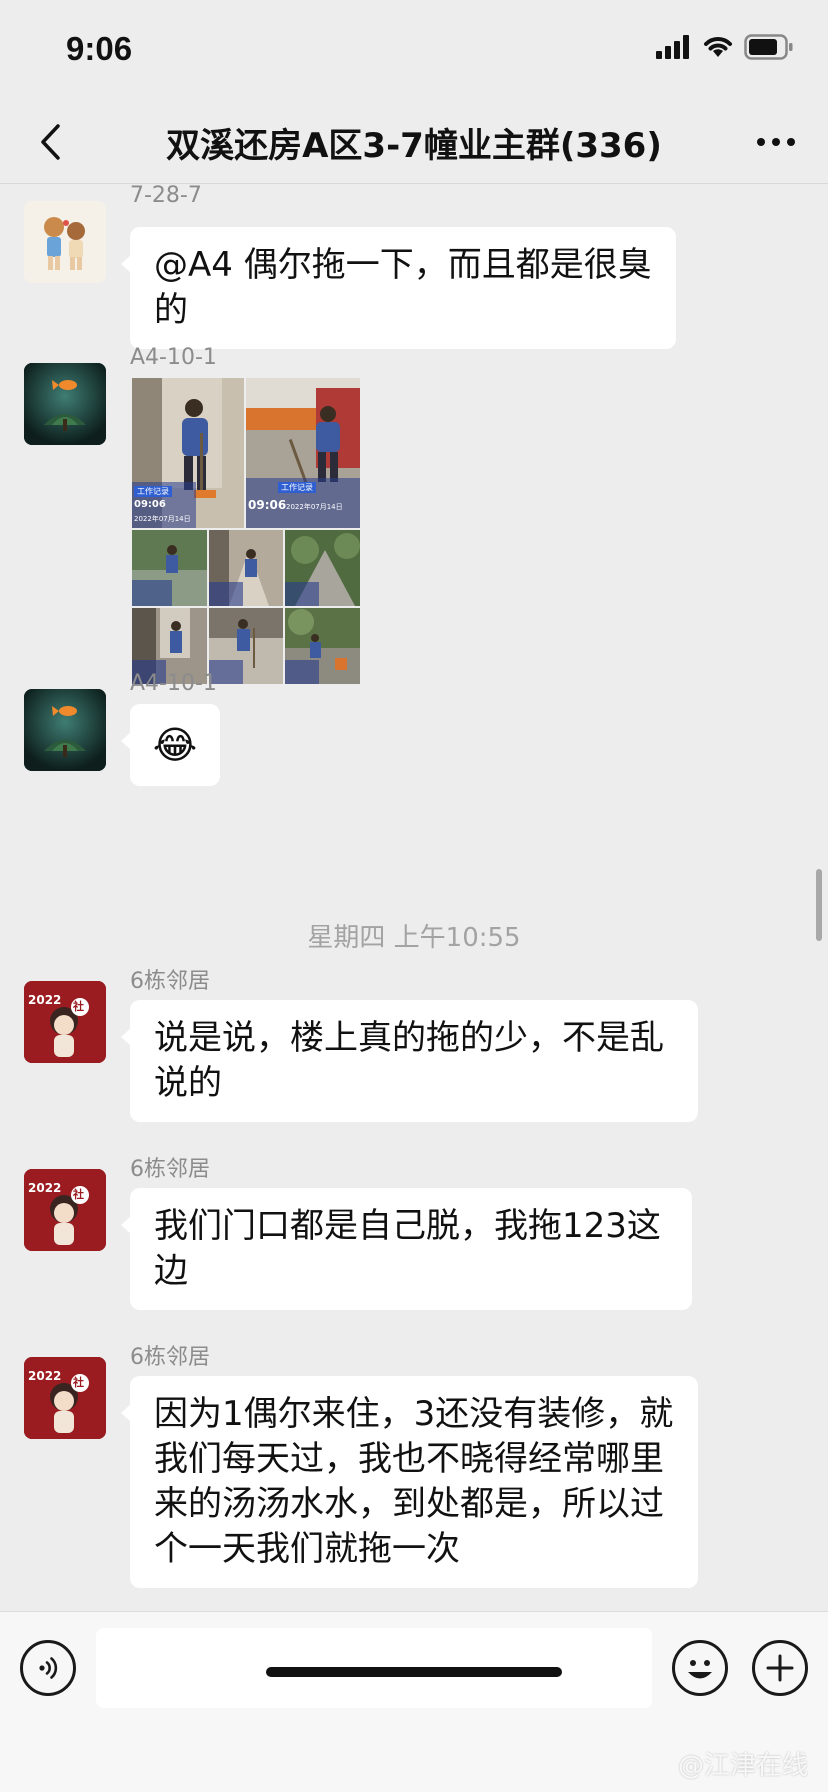 This screenshot has height=1792, width=828. I want to click on home-indicator, so click(414, 1672).